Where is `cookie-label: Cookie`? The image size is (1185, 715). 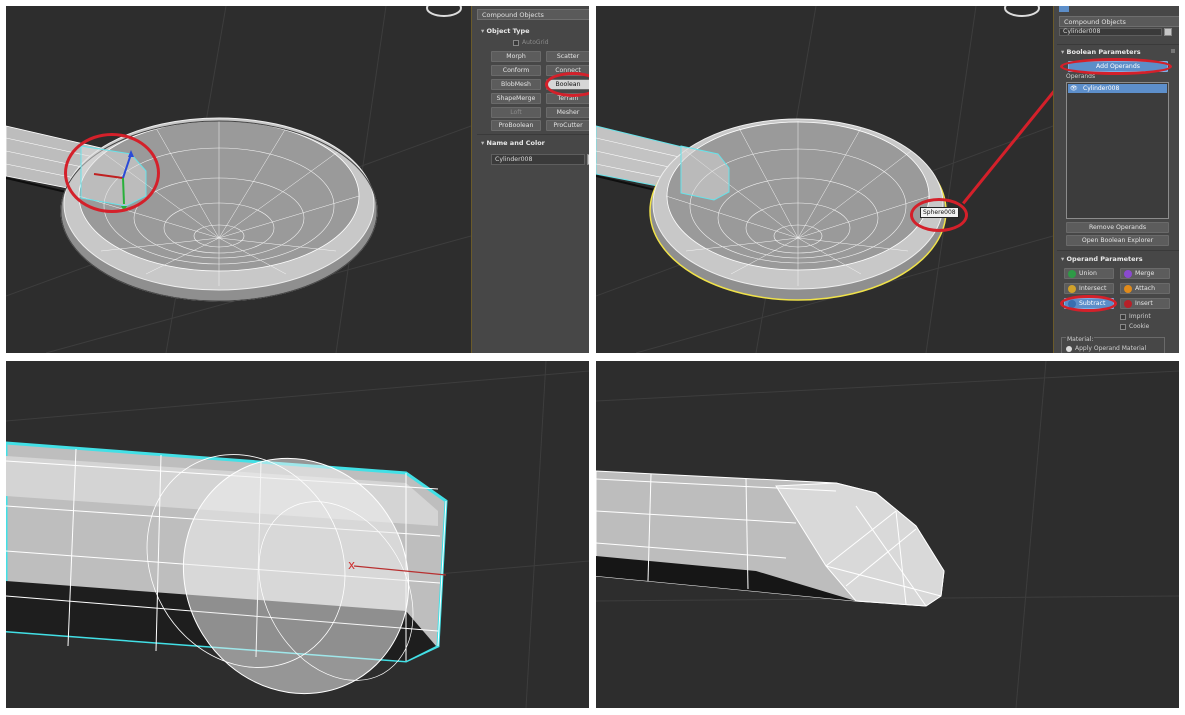 cookie-label: Cookie is located at coordinates (1139, 326).